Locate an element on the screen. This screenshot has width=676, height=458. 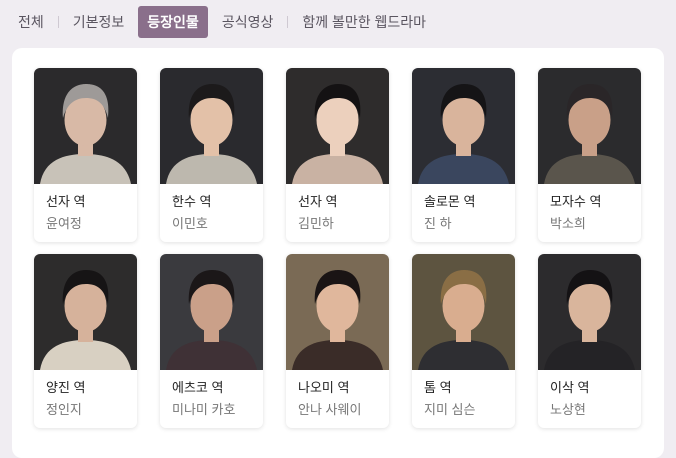
tab-official-videos: 공식영상 is located at coordinates (248, 22).